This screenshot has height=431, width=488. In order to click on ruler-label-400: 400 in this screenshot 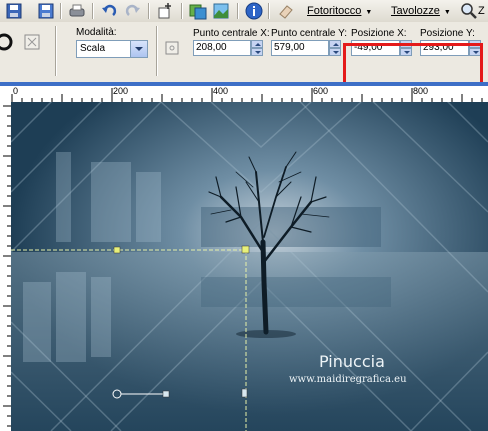, I will do `click(221, 91)`.